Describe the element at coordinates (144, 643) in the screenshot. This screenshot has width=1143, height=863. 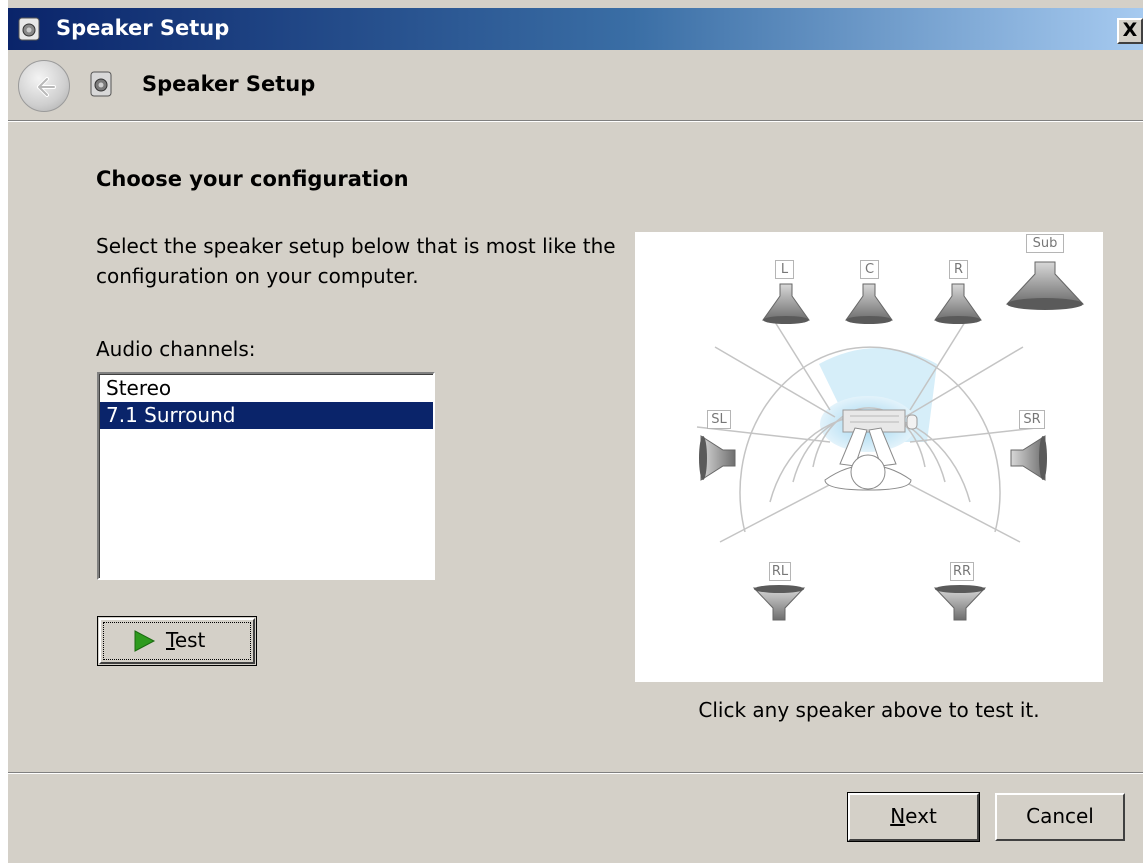
I see `play-icon` at that location.